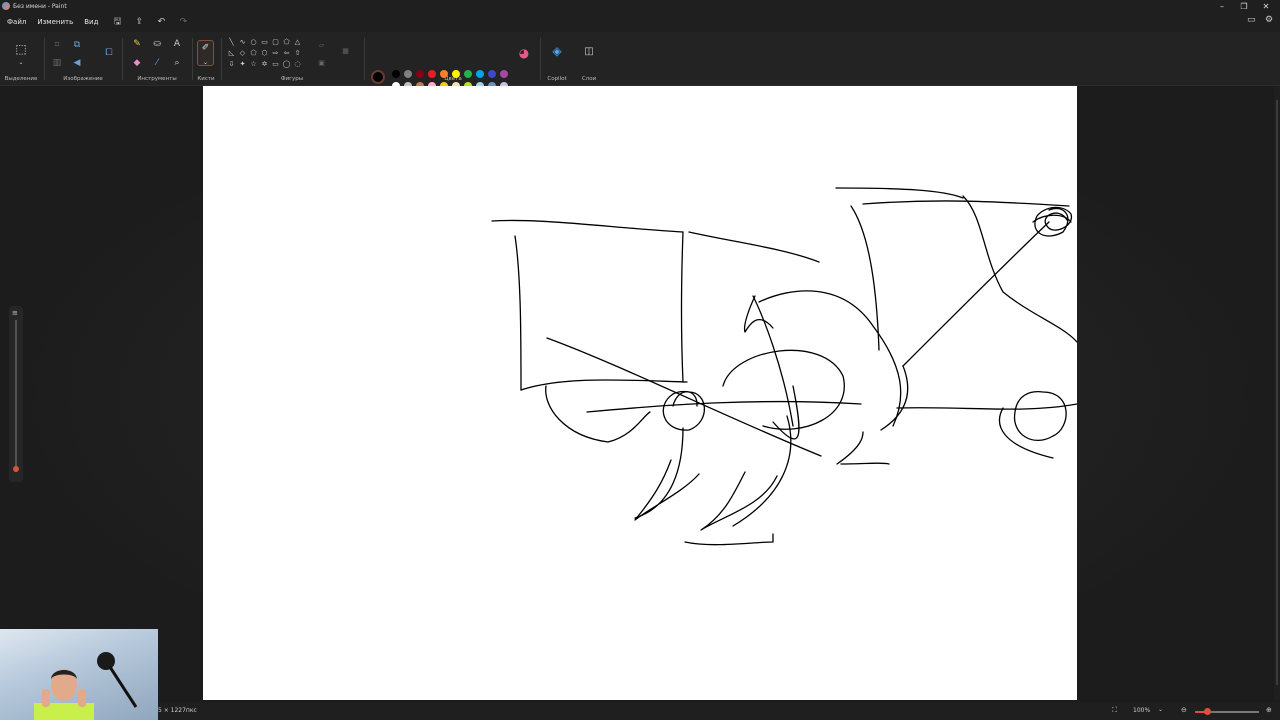  What do you see at coordinates (275, 64) in the screenshot?
I see `callout-shape-icon: ▭` at bounding box center [275, 64].